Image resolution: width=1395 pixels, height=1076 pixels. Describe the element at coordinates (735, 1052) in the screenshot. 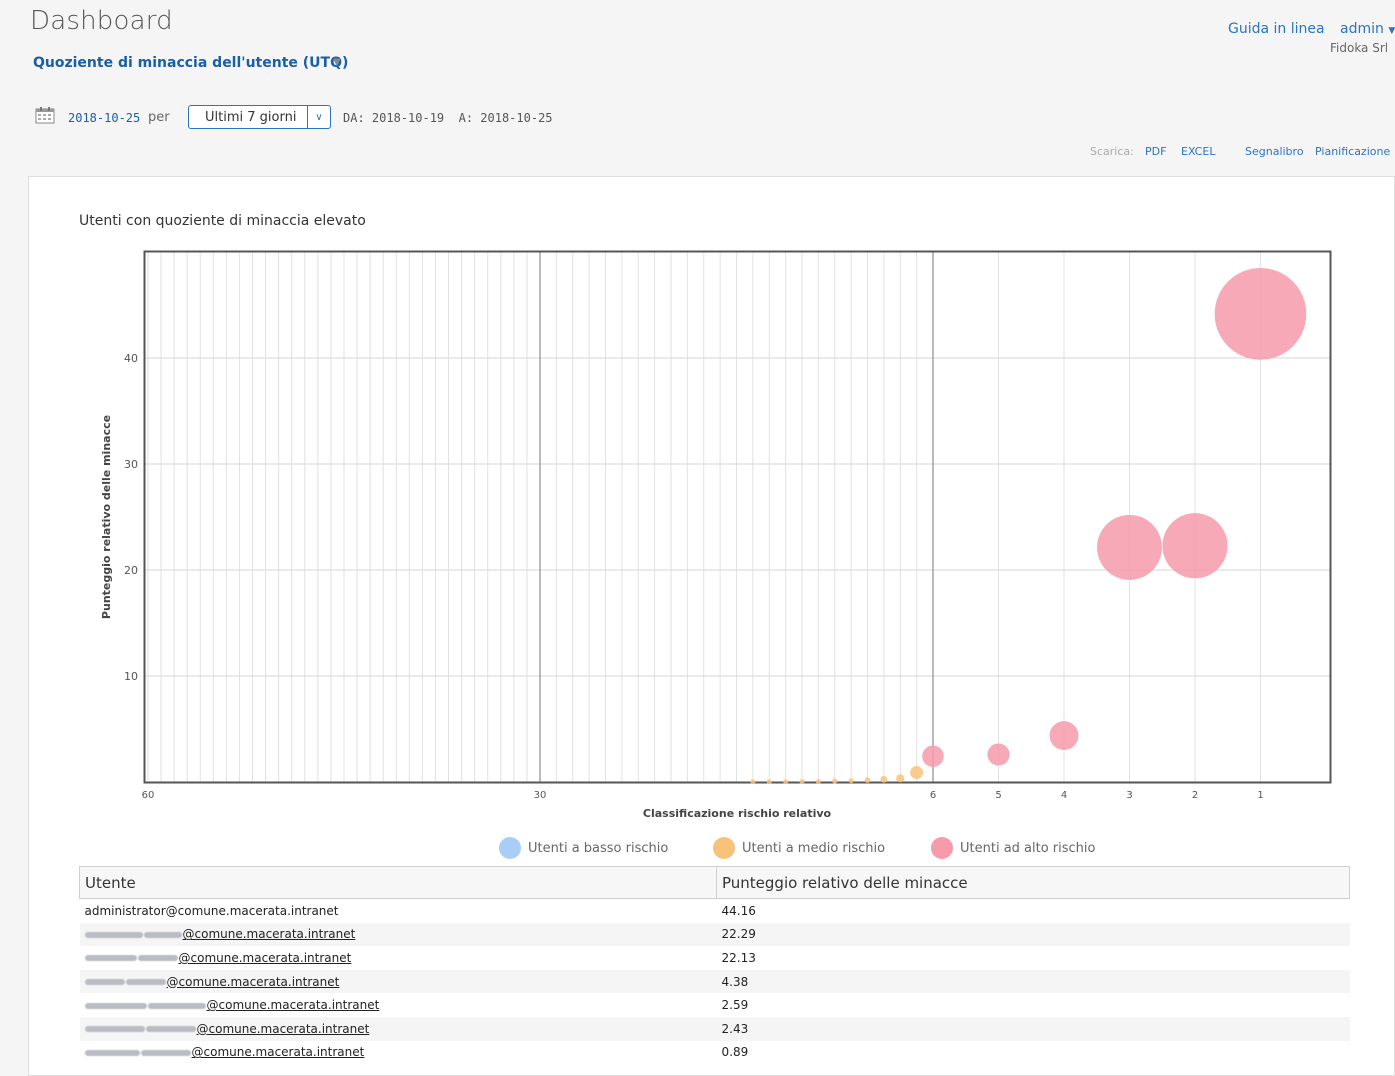

I see `score-cell: 0.89` at that location.